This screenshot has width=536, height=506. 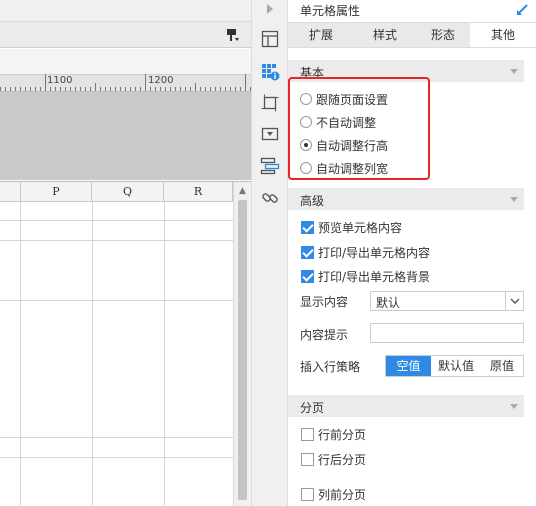 I want to click on radio-no-auto-adjust: 不自动调整, so click(x=338, y=122).